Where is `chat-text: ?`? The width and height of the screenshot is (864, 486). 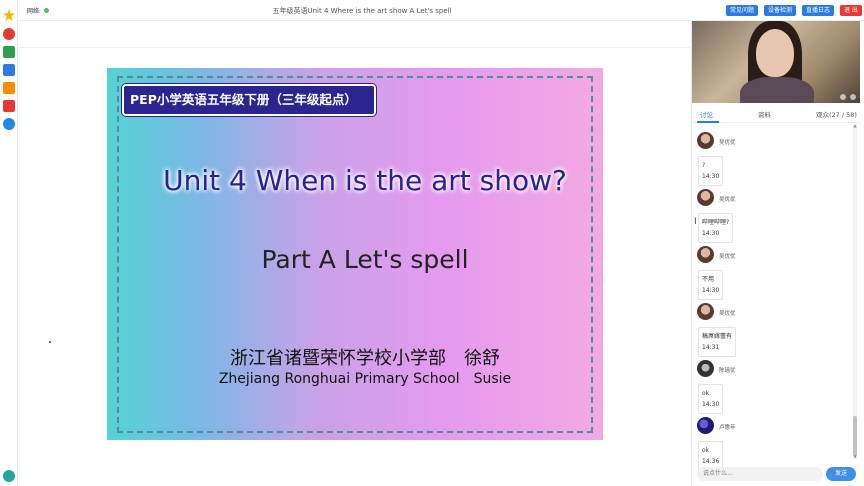 chat-text: ? is located at coordinates (704, 165).